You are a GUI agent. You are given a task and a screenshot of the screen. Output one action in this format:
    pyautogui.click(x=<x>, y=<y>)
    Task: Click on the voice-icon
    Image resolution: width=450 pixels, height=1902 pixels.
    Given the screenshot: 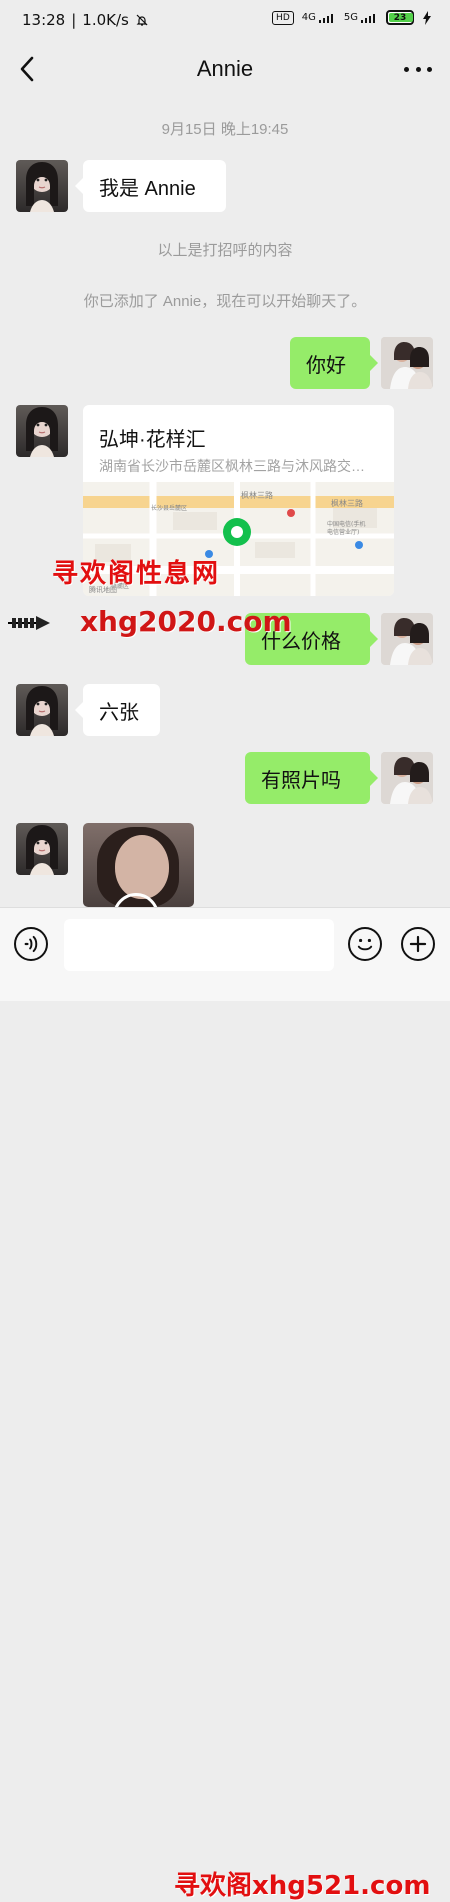 What is the action you would take?
    pyautogui.click(x=31, y=944)
    